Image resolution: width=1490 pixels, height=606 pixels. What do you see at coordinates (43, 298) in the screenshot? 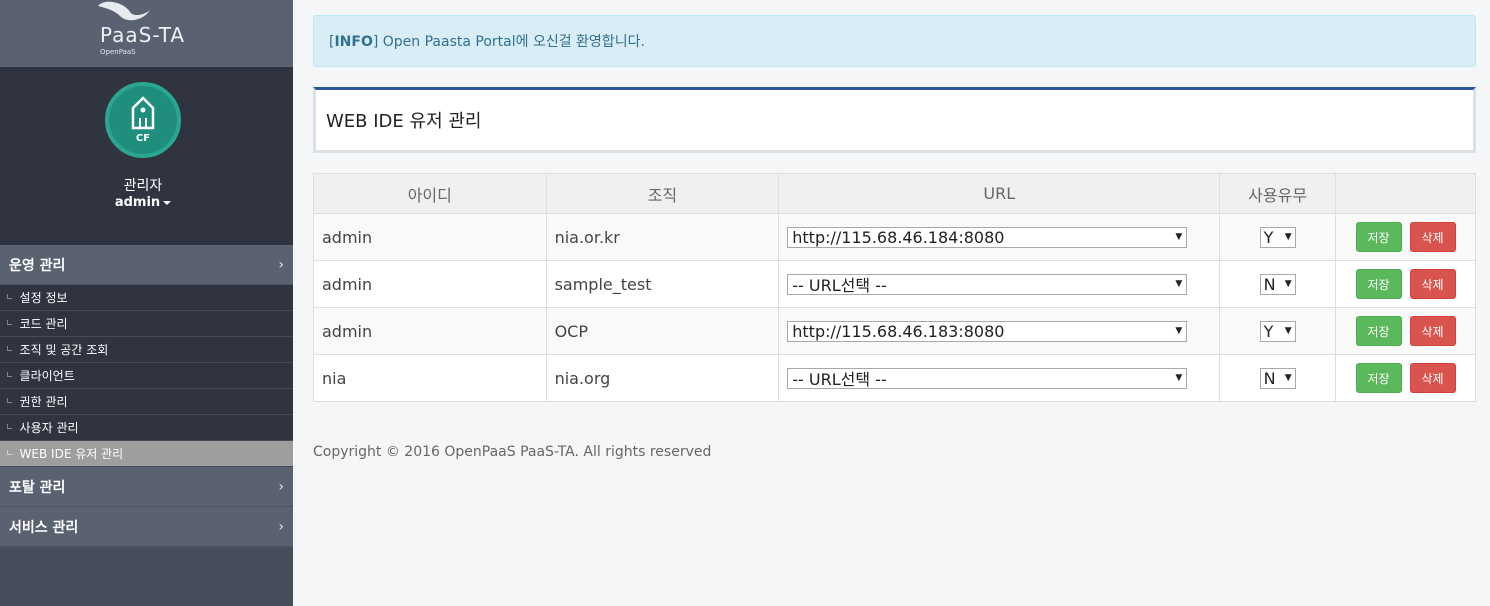
I see `sidebar-item-label: 설정 정보` at bounding box center [43, 298].